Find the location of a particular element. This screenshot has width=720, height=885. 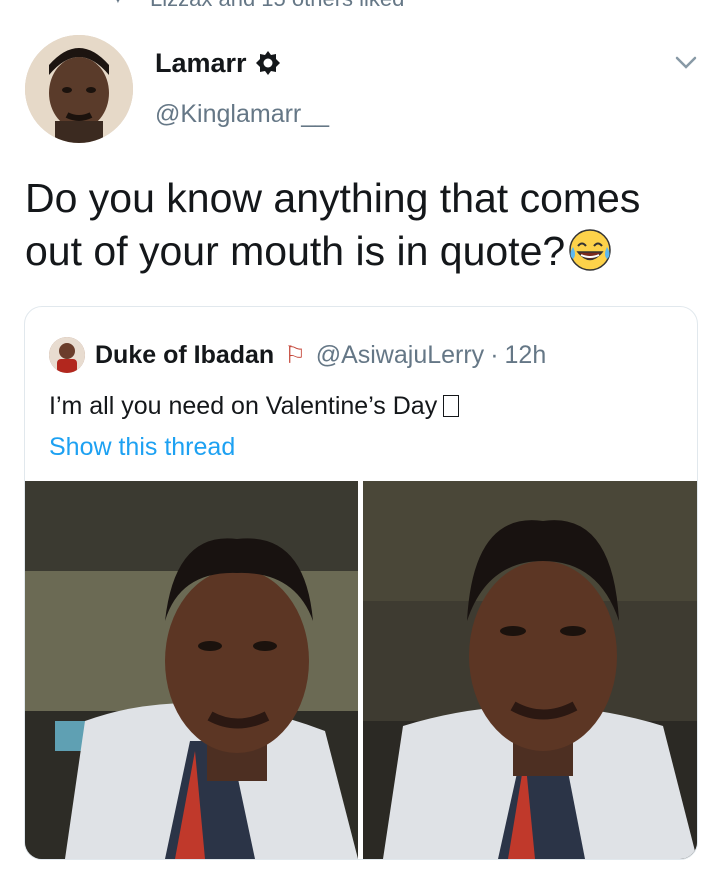

liked-by-bar: ♥ Lizzax and 15 others liked is located at coordinates (360, 6).